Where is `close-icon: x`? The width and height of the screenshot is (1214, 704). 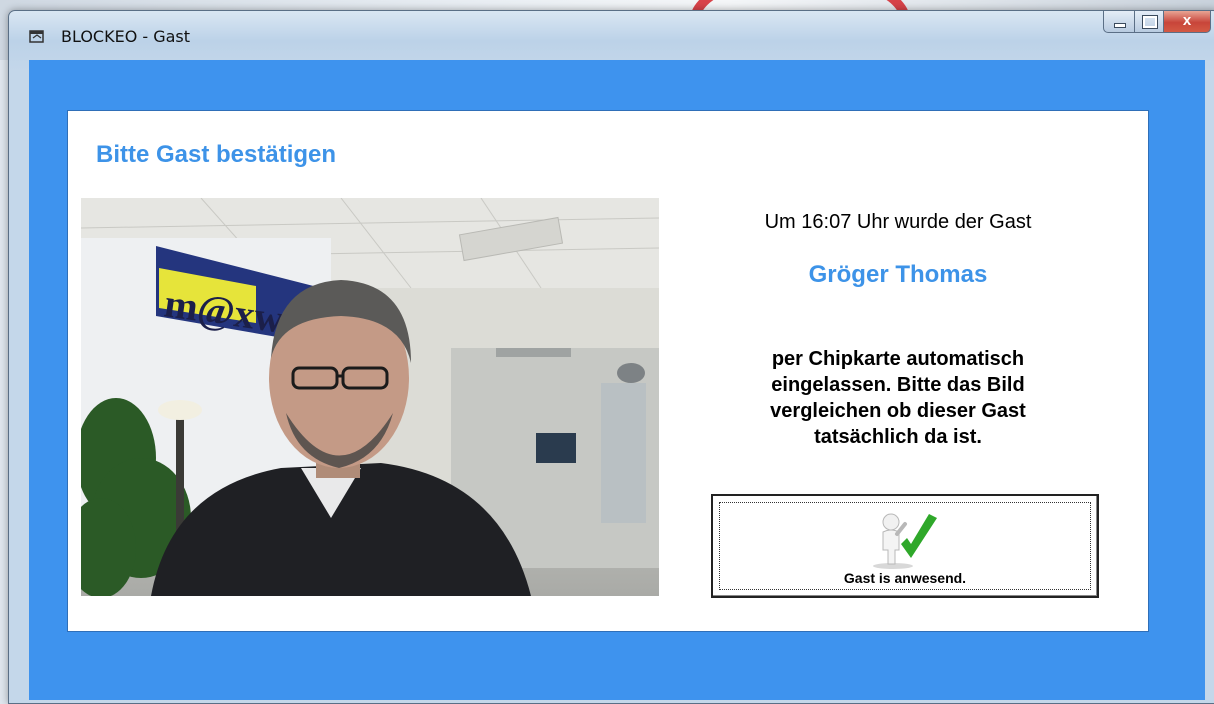 close-icon: x is located at coordinates (1187, 20).